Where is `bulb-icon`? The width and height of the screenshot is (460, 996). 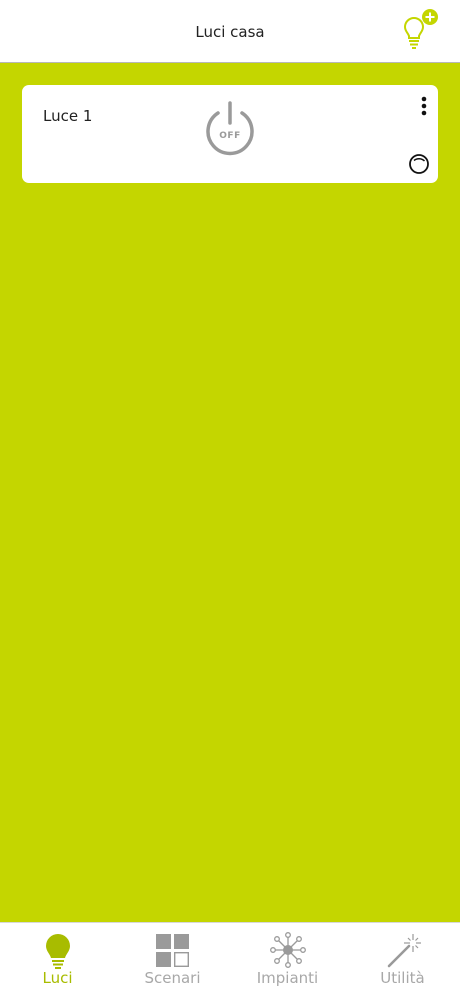 bulb-icon is located at coordinates (58, 951).